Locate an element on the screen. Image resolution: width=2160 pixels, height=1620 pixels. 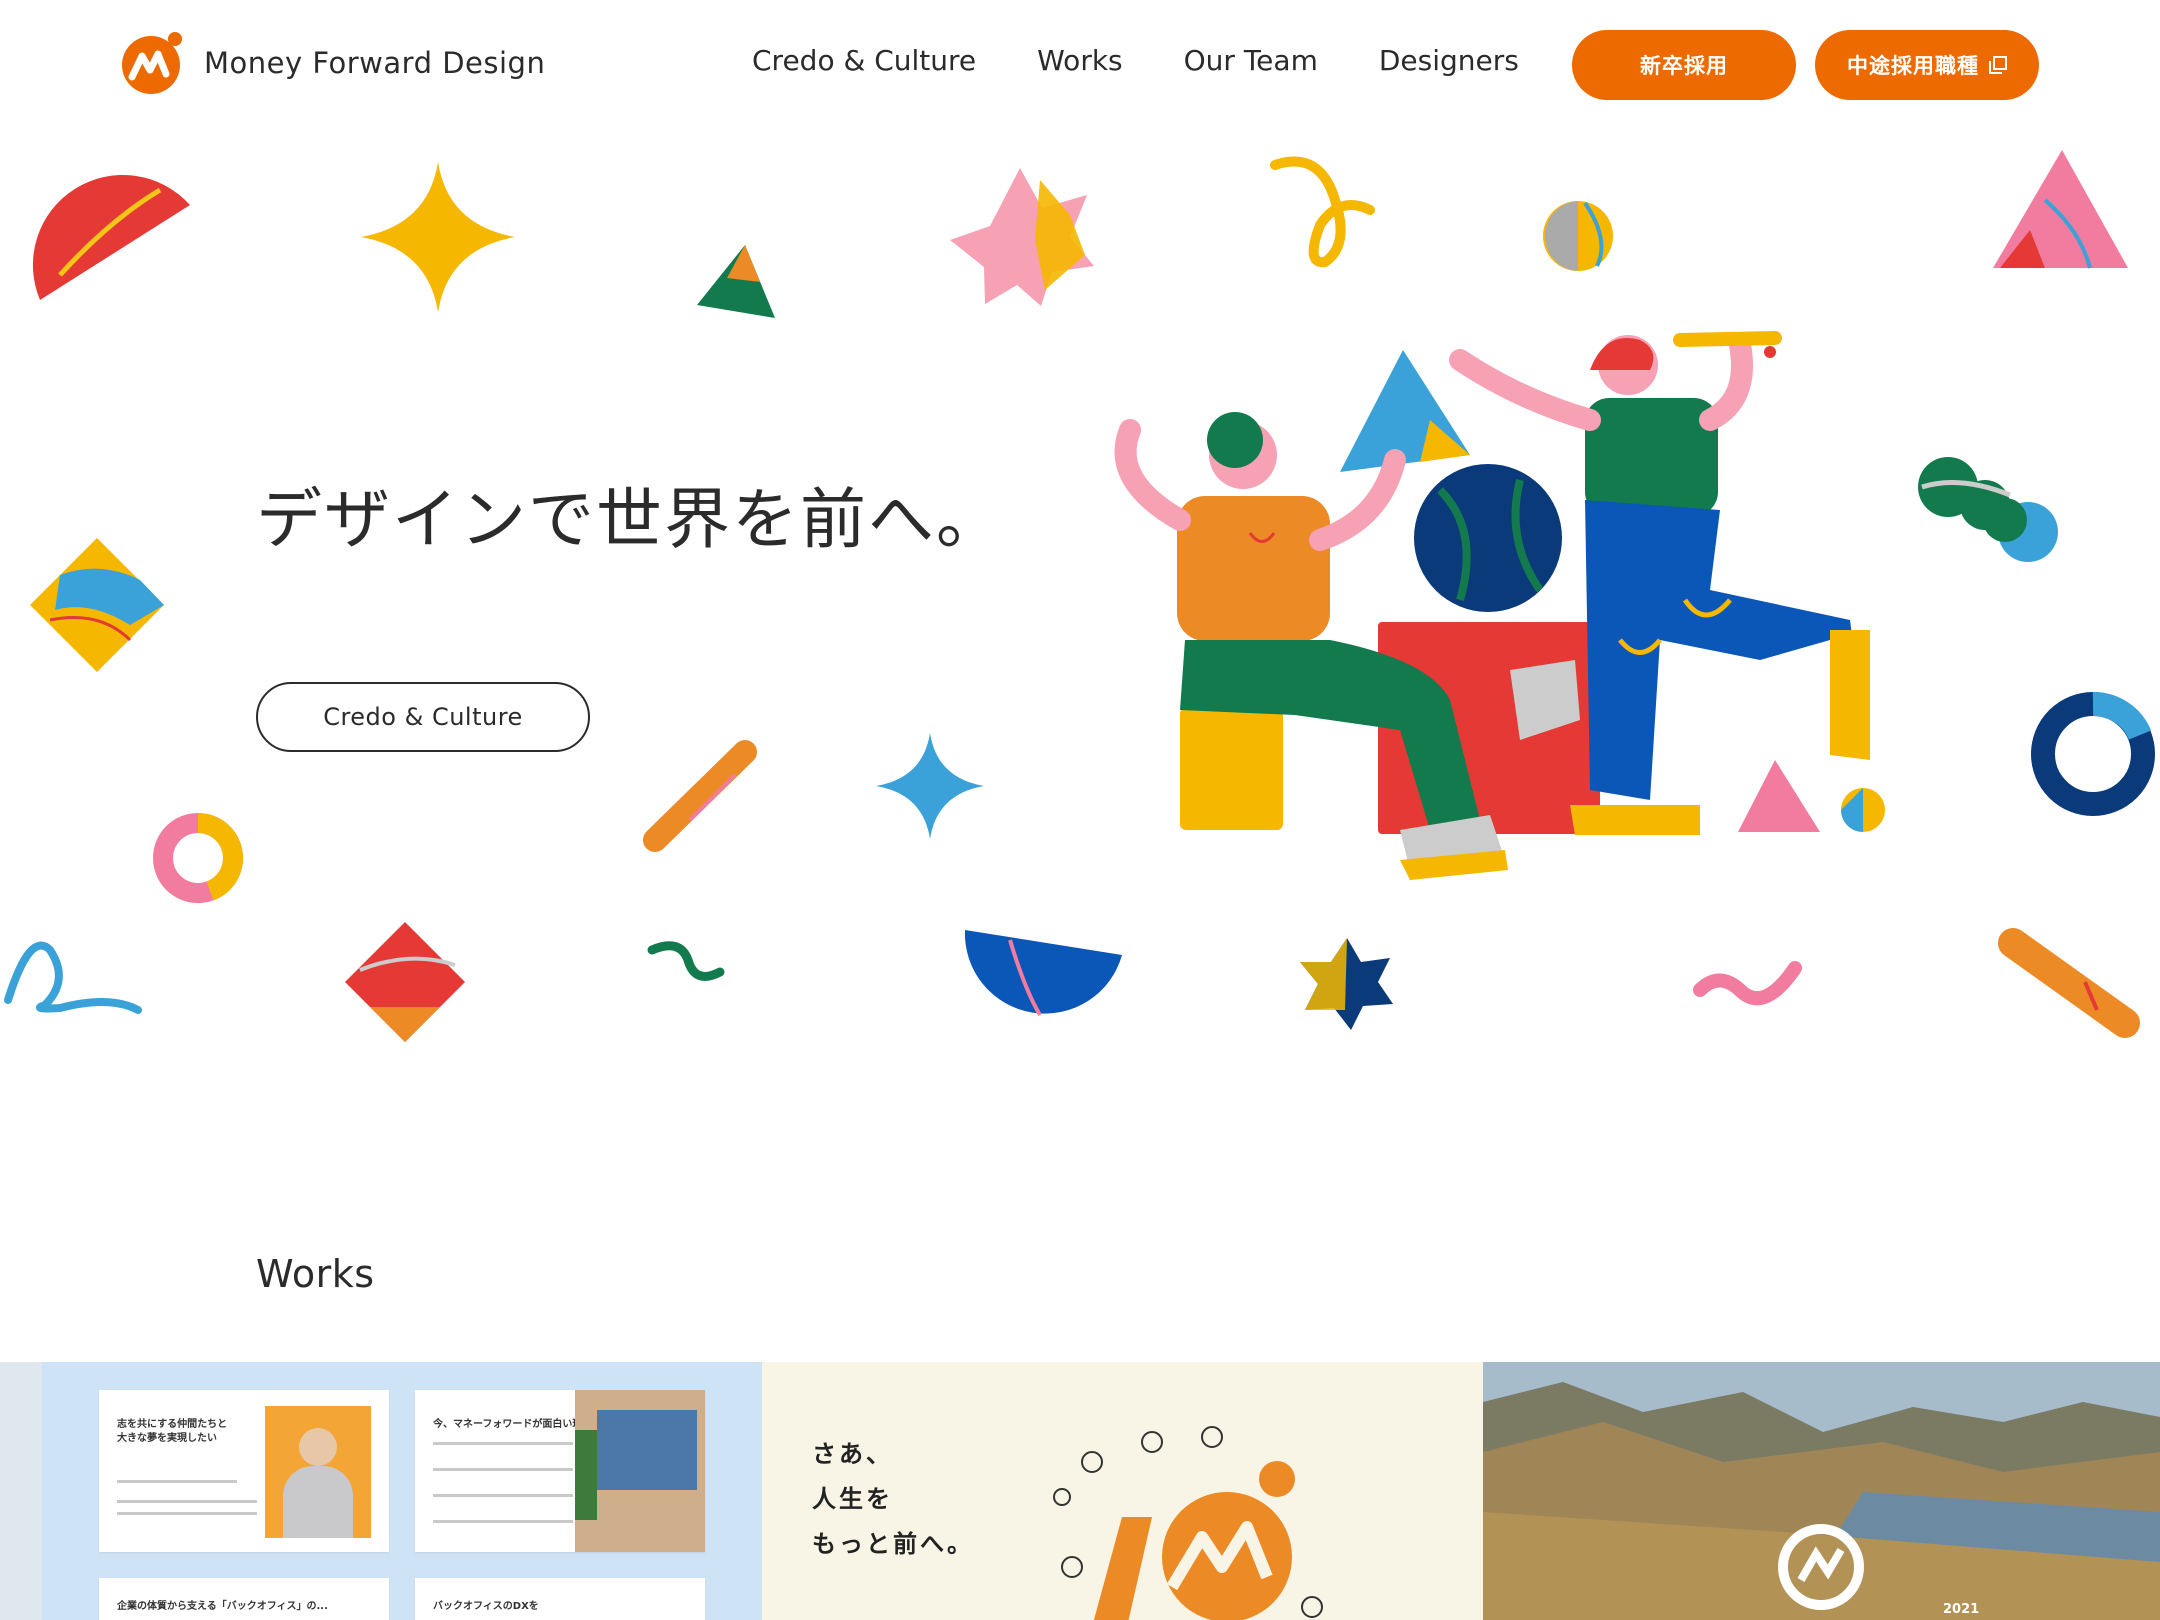
logo-text: Money Forward Design is located at coordinates (375, 63).